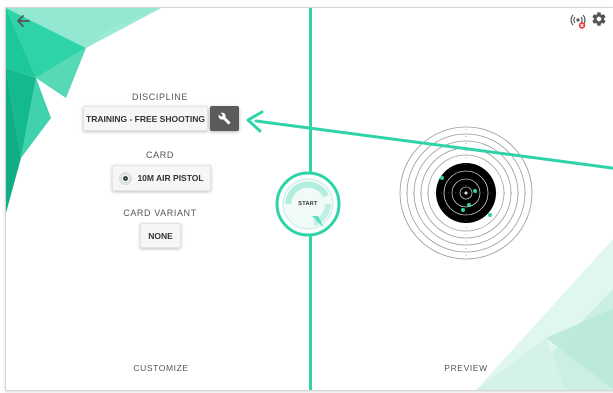 This screenshot has width=613, height=393. I want to click on start-button: START, so click(308, 204).